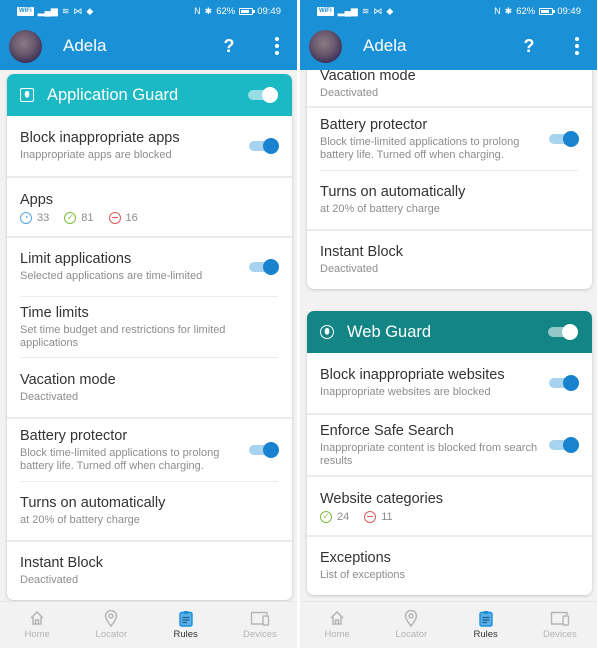 Image resolution: width=598 pixels, height=648 pixels. What do you see at coordinates (569, 11) in the screenshot?
I see `clock: 09:49` at bounding box center [569, 11].